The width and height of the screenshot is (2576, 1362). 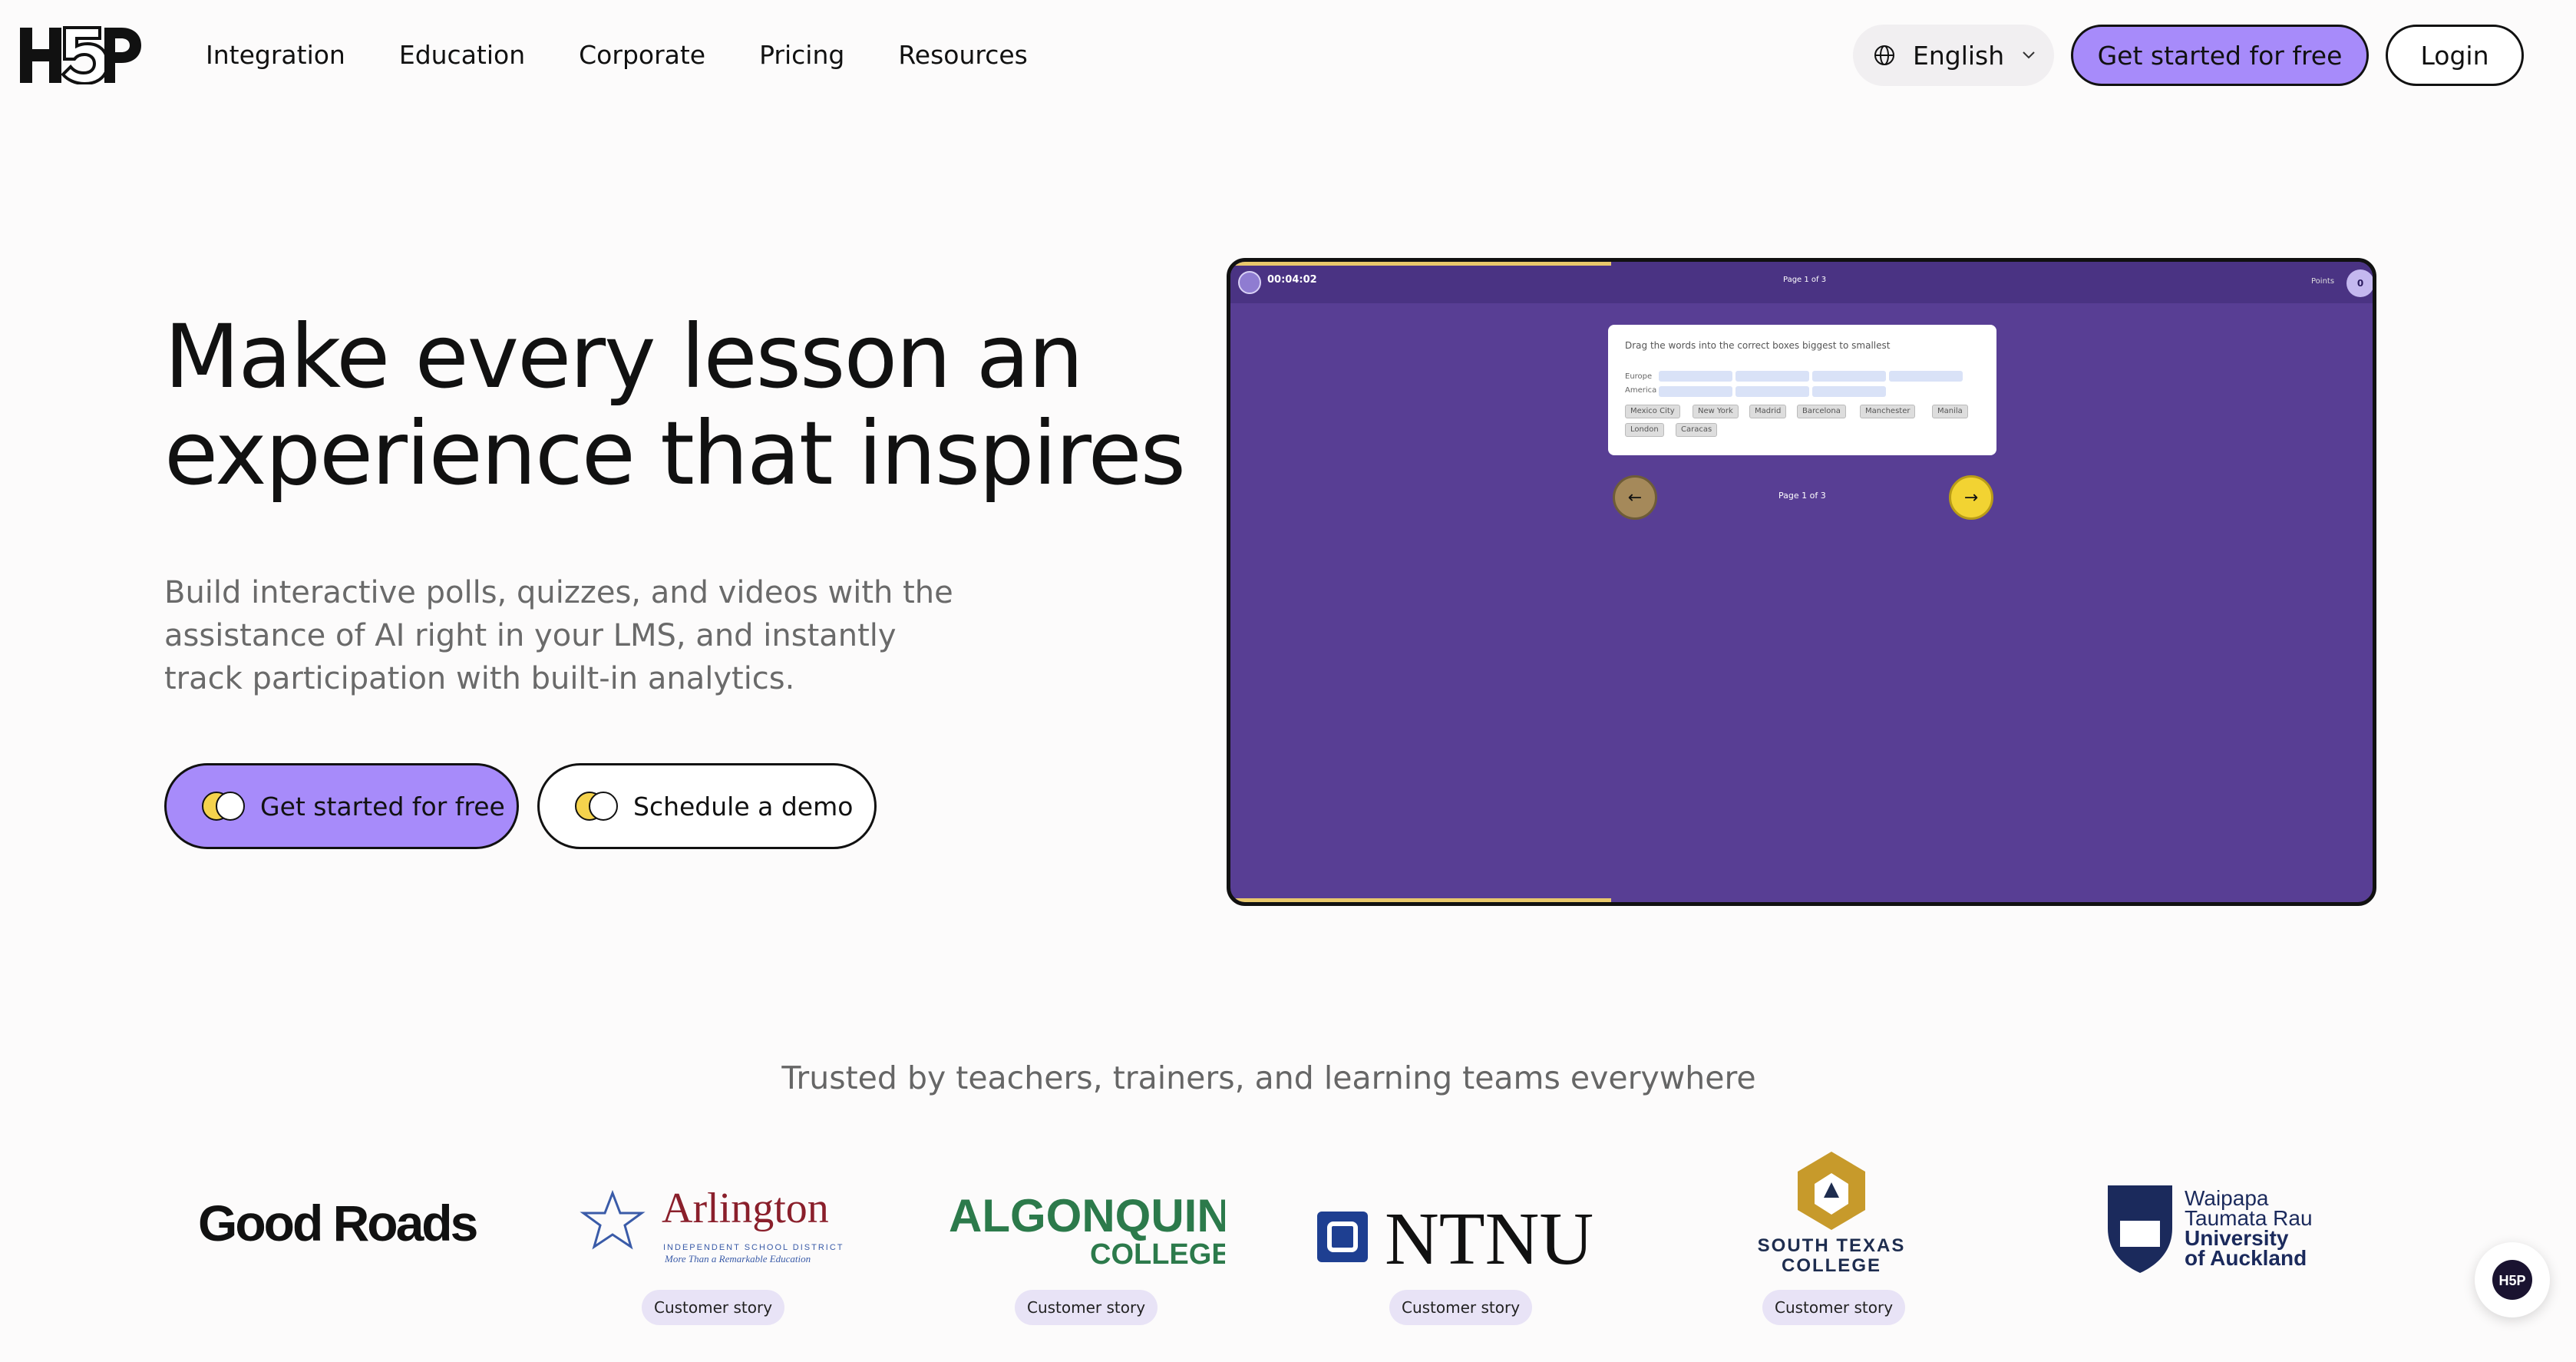 I want to click on customer-story-ntnu: Customer story, so click(x=1461, y=1307).